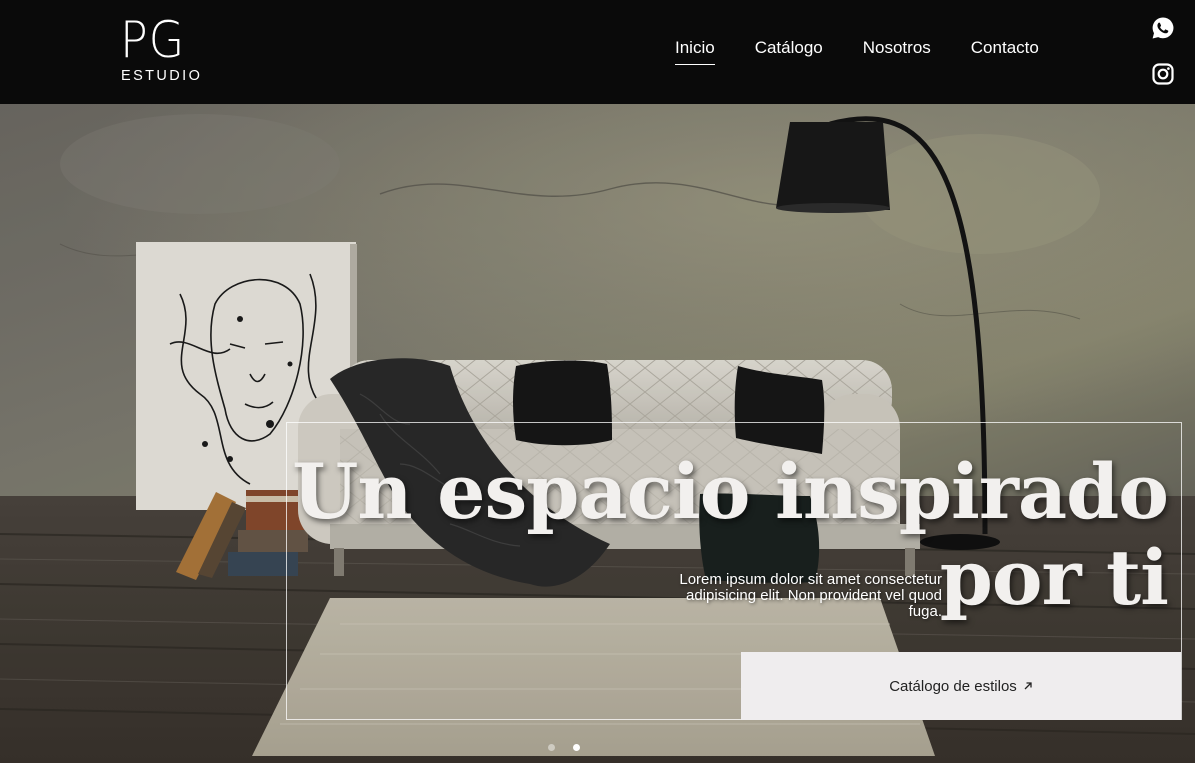  What do you see at coordinates (576, 747) in the screenshot?
I see `slider-dot-active` at bounding box center [576, 747].